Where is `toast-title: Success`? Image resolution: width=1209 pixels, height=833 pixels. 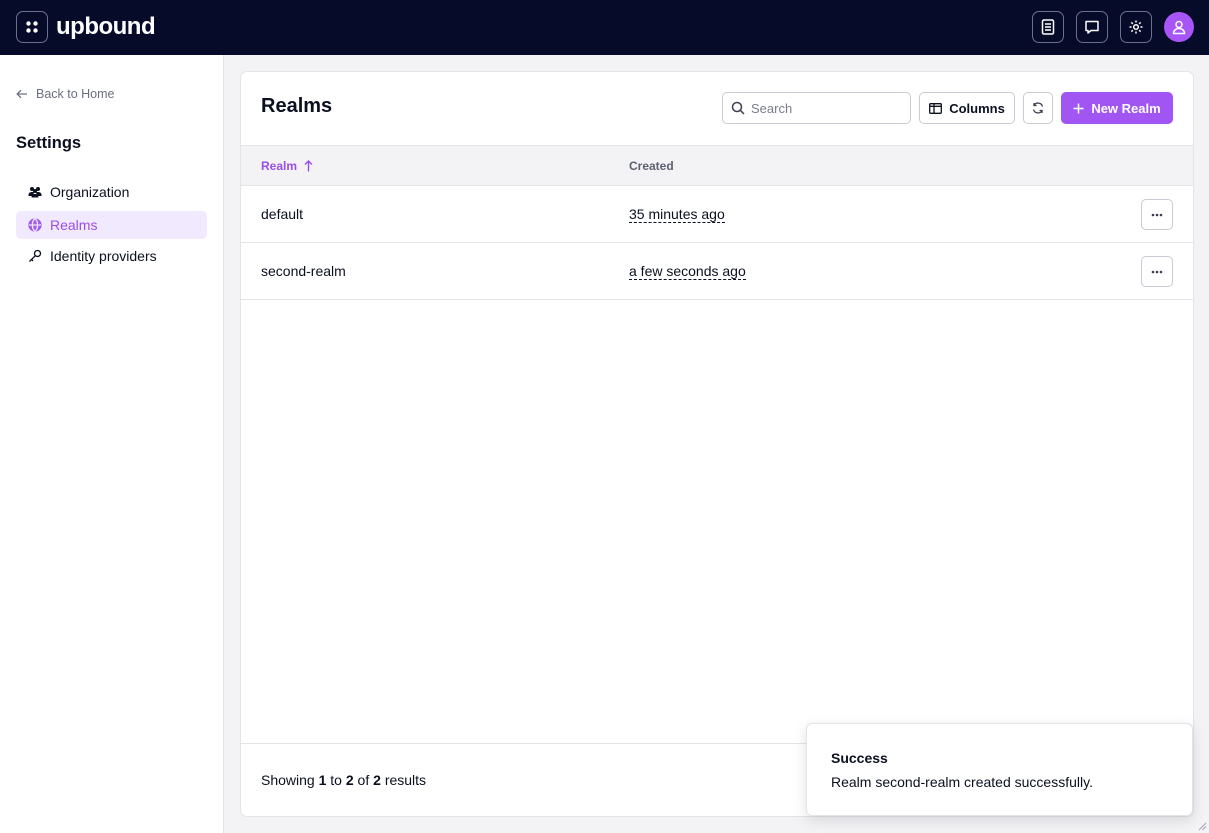
toast-title: Success is located at coordinates (859, 758).